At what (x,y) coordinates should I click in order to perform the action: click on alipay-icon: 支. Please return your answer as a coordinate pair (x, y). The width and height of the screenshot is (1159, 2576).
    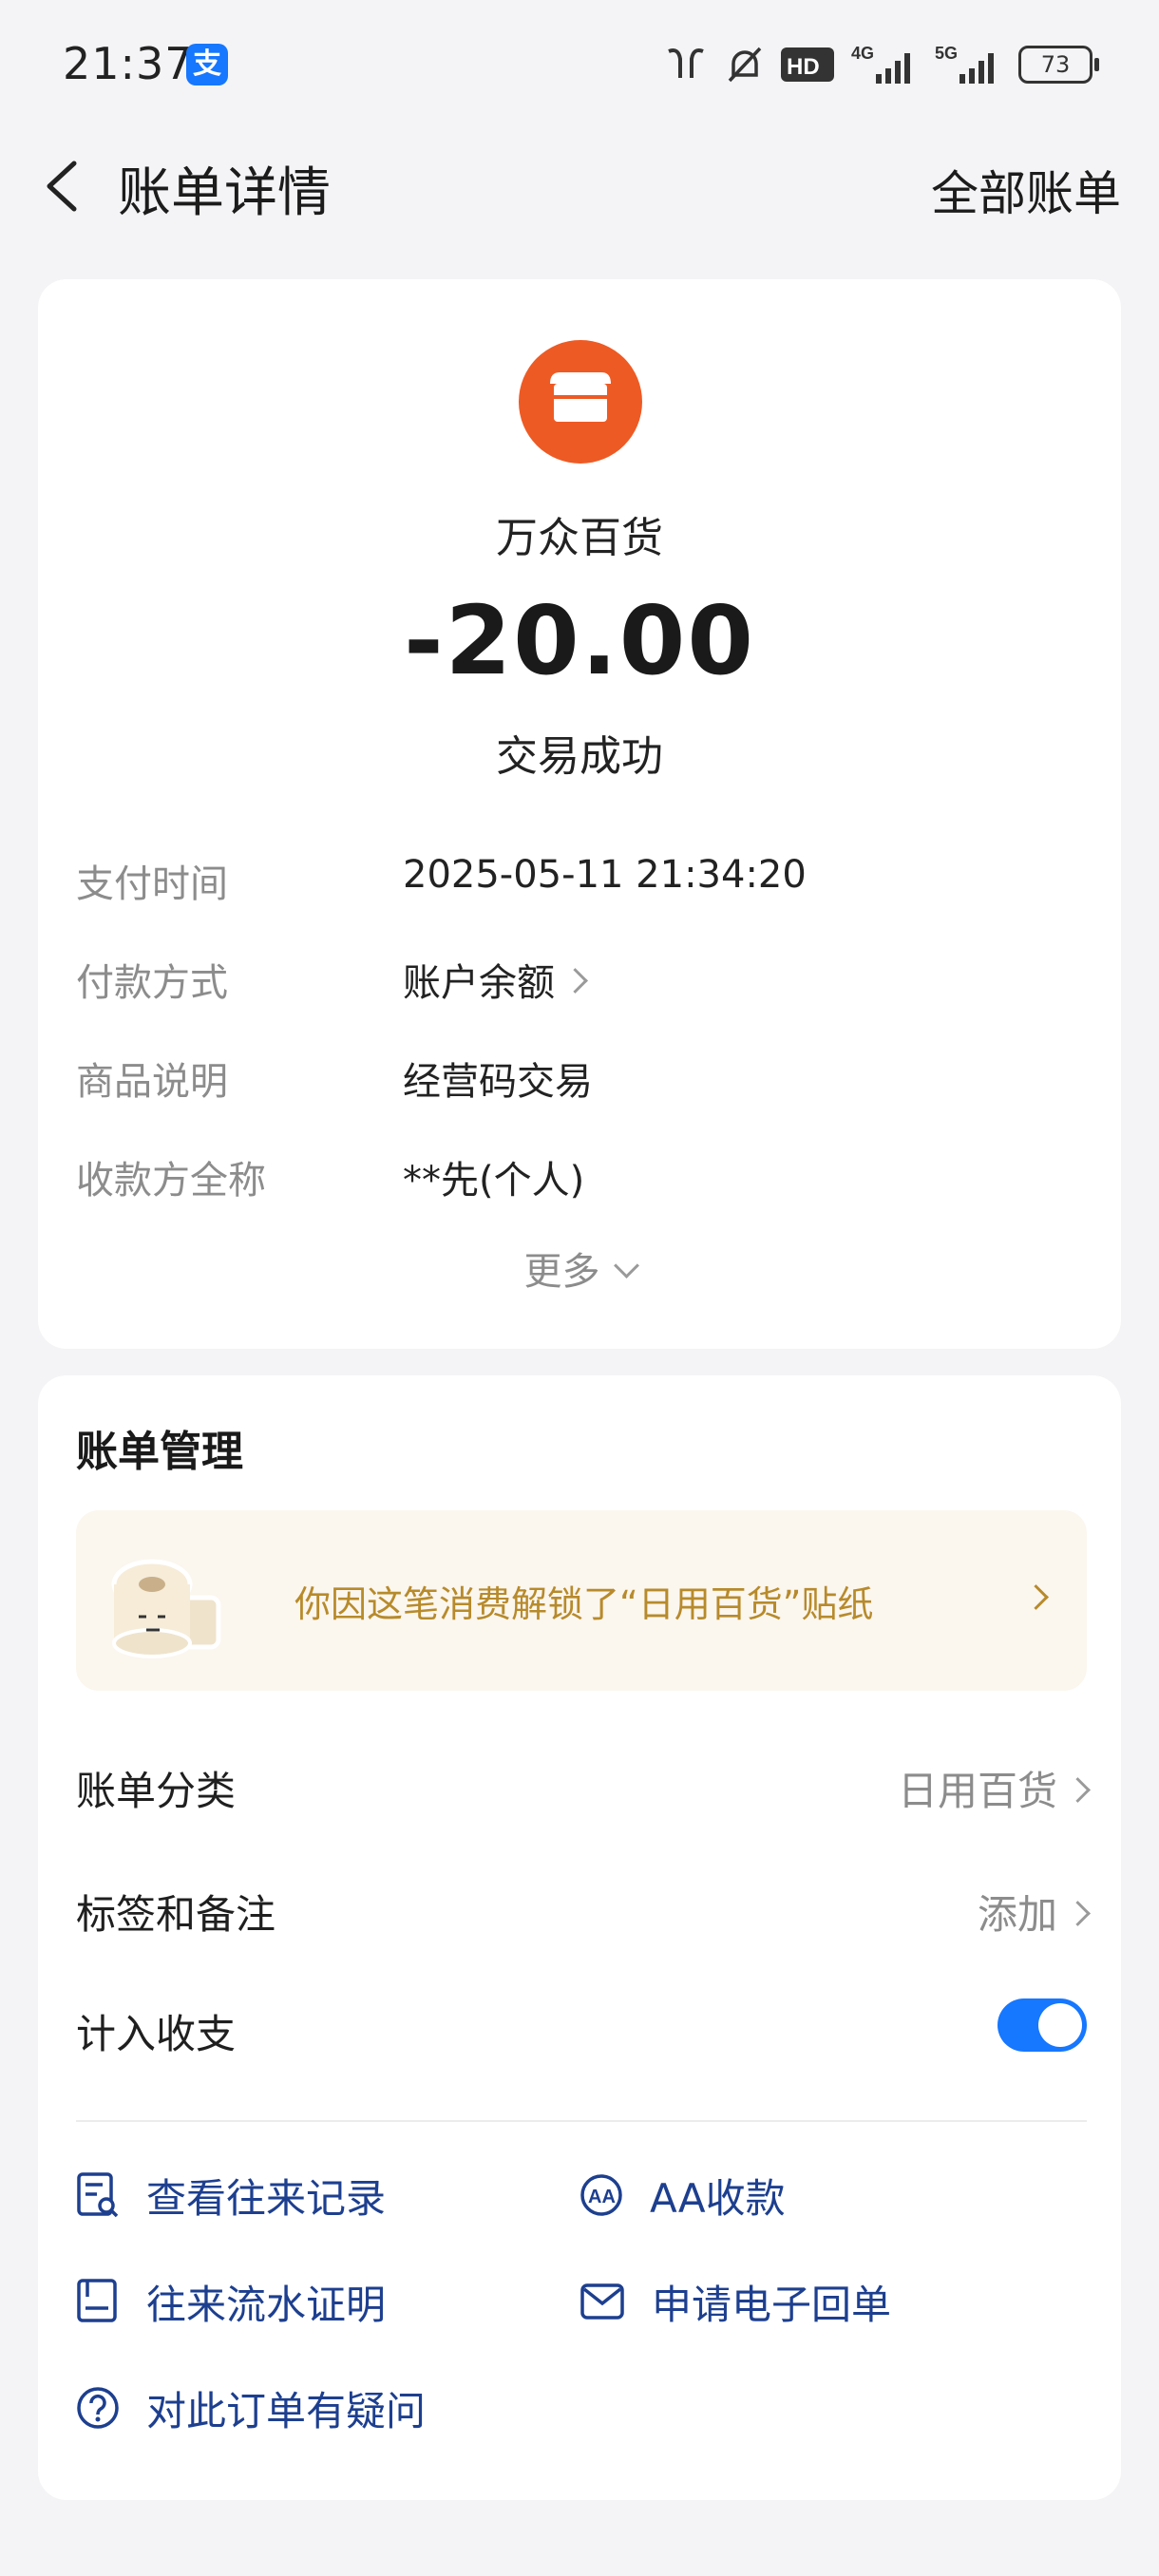
    Looking at the image, I should click on (207, 64).